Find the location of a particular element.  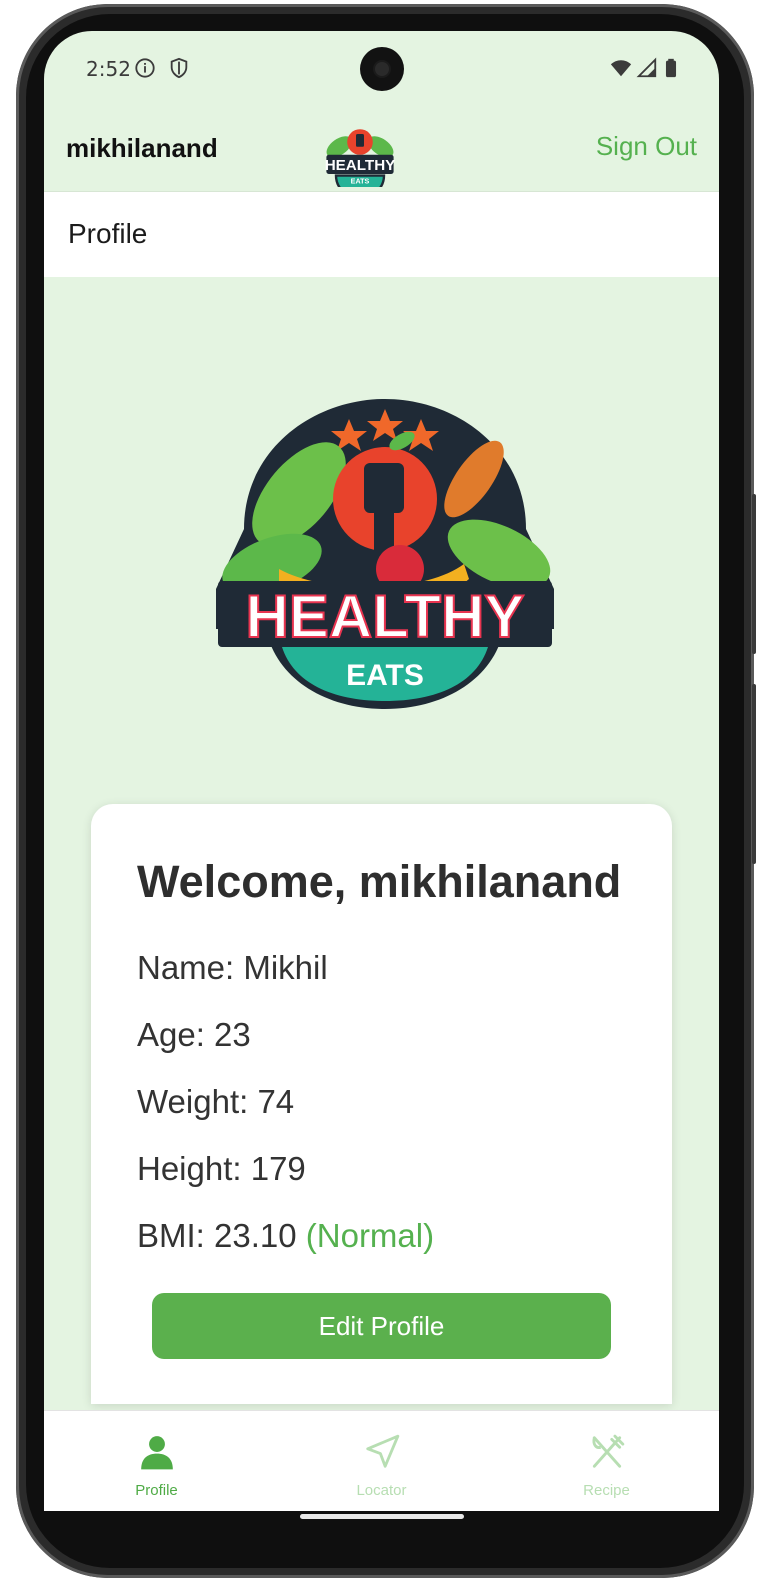

shield-icon is located at coordinates (179, 68).